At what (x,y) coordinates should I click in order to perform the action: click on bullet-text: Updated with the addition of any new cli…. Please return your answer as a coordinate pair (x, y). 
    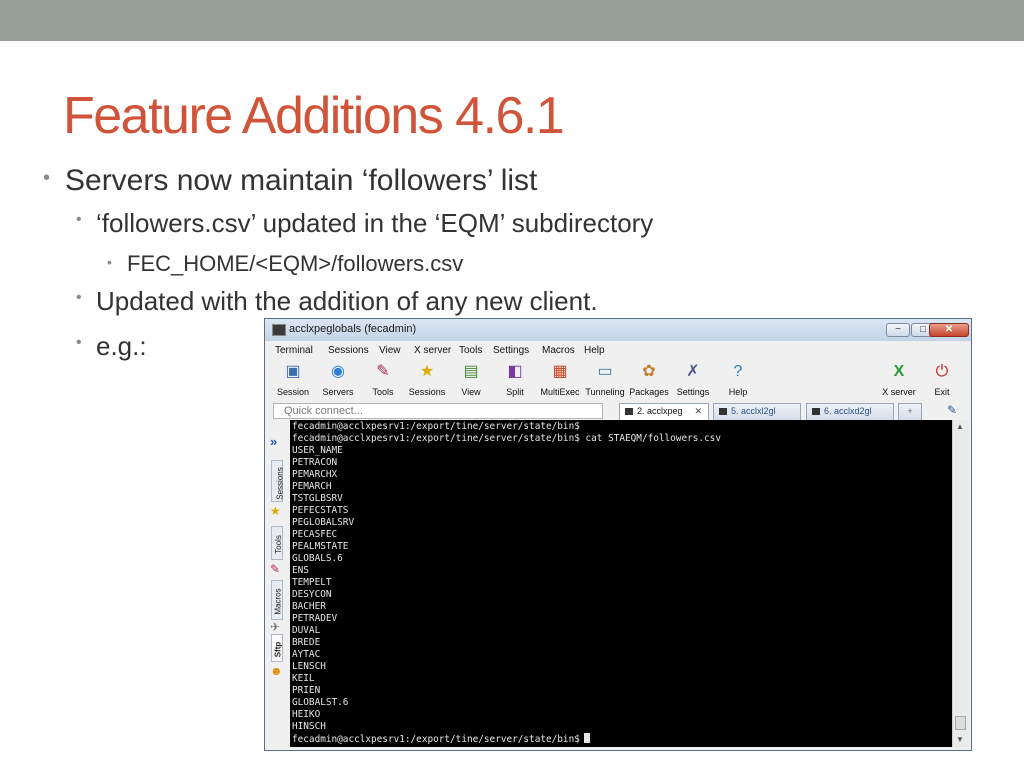
    Looking at the image, I should click on (347, 301).